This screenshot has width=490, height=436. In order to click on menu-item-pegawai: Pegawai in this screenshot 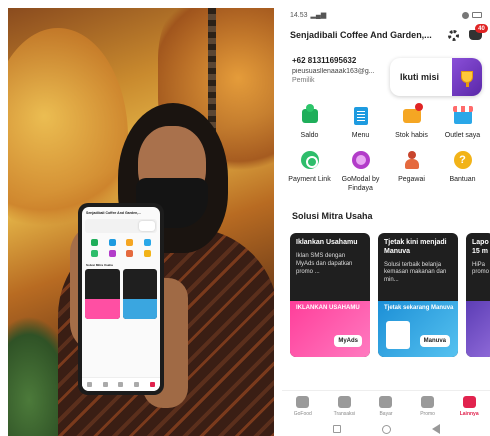, I will do `click(411, 171)`.